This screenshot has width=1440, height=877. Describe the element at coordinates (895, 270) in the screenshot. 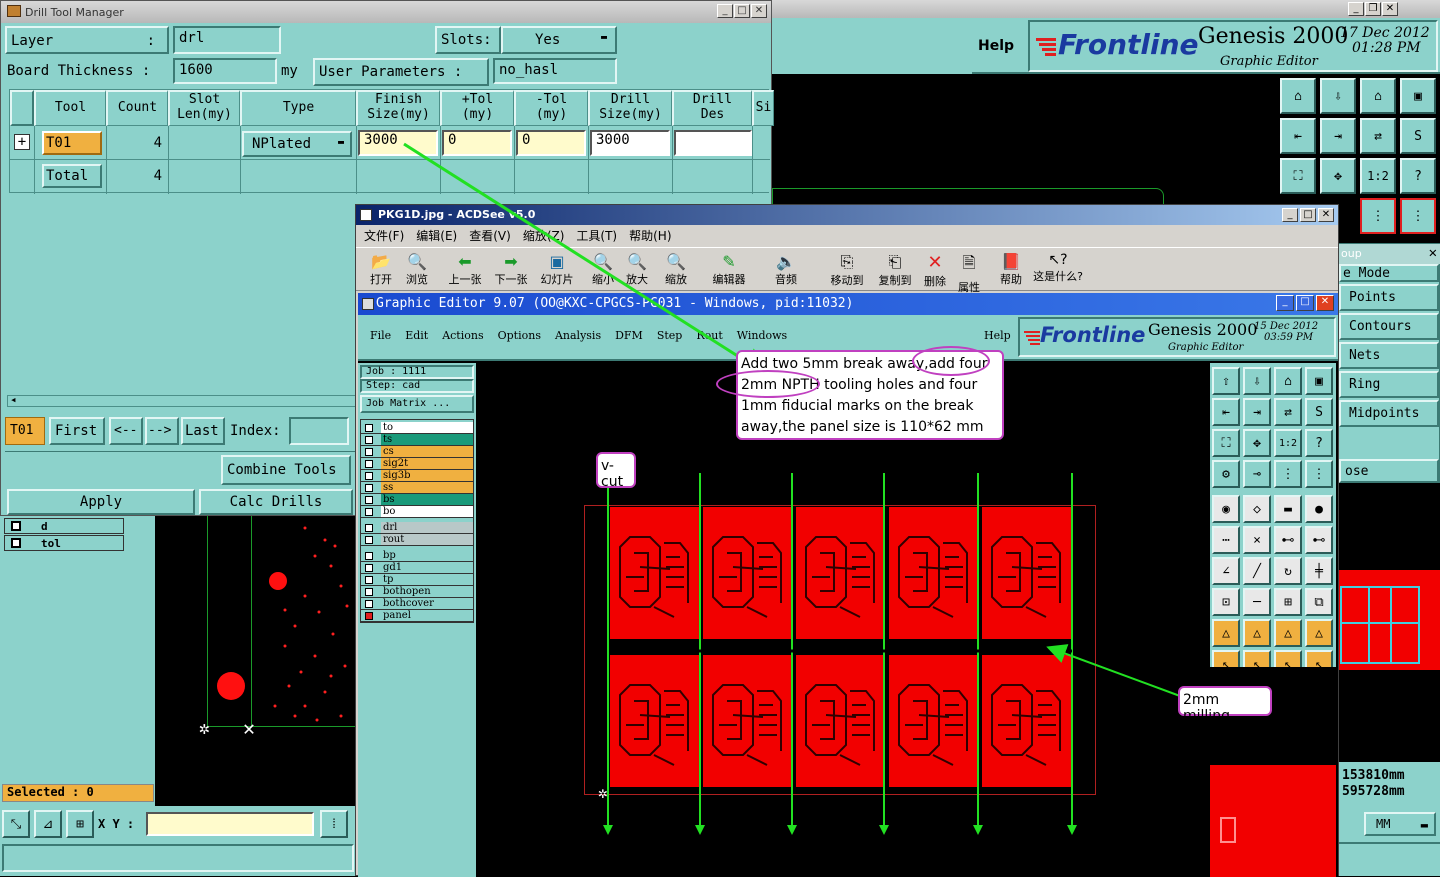

I see `copy-to-button: ⎗ 复制到` at that location.